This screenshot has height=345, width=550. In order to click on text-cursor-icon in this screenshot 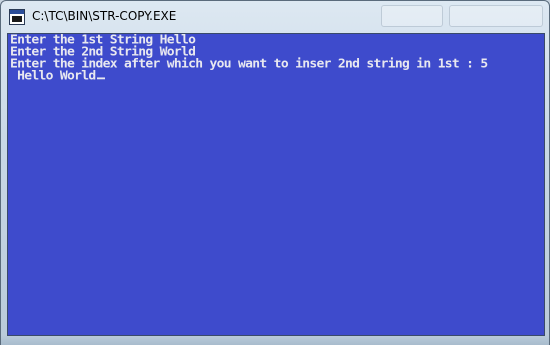, I will do `click(100, 78)`.